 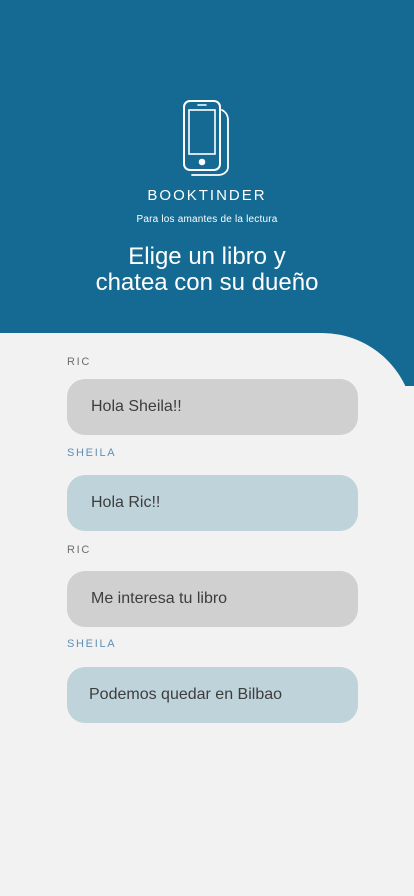 What do you see at coordinates (212, 503) in the screenshot?
I see `message-bubble-sheila: Hola Ric!!` at bounding box center [212, 503].